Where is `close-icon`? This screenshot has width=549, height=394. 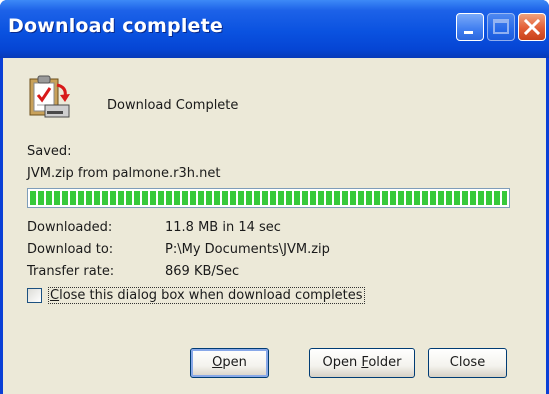 close-icon is located at coordinates (532, 27).